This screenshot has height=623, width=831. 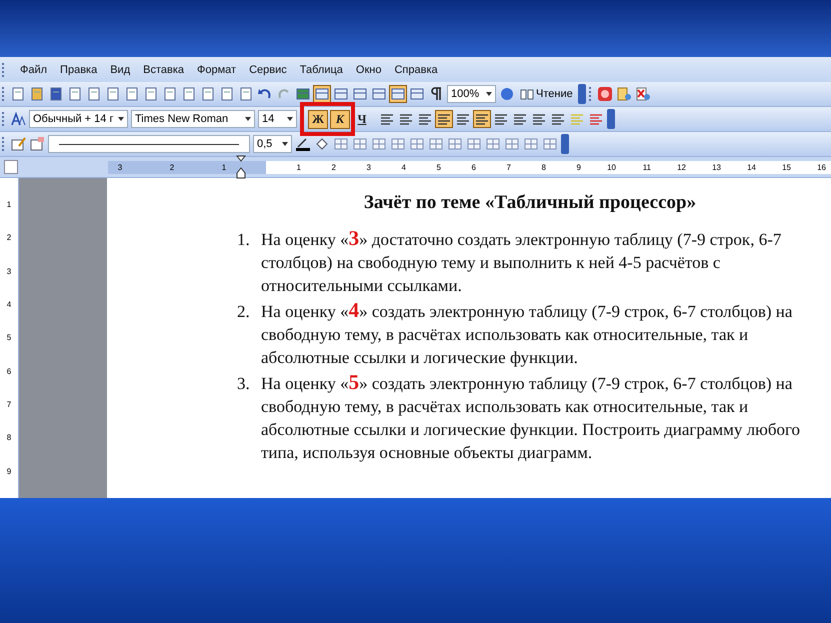 I want to click on menu-item: Таблица, so click(x=321, y=70).